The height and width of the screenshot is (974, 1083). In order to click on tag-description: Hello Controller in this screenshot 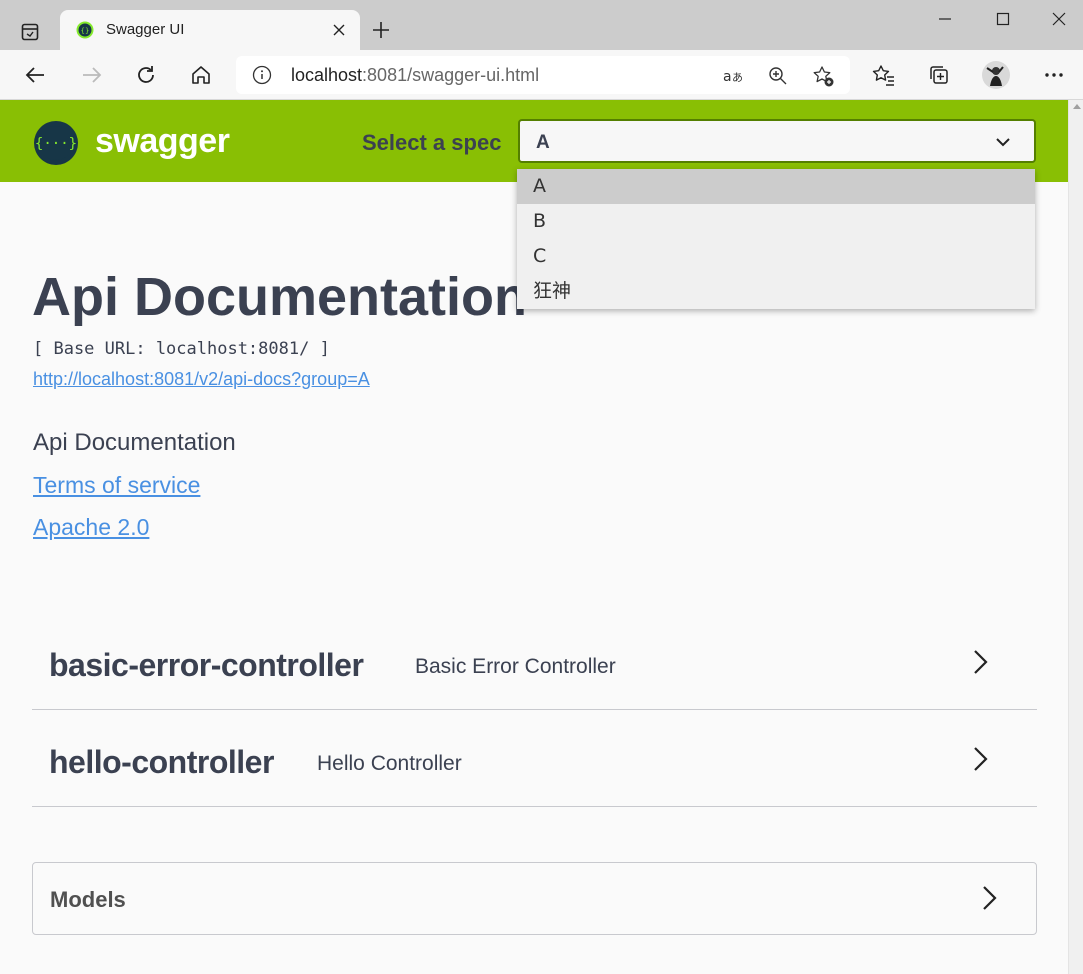, I will do `click(389, 763)`.